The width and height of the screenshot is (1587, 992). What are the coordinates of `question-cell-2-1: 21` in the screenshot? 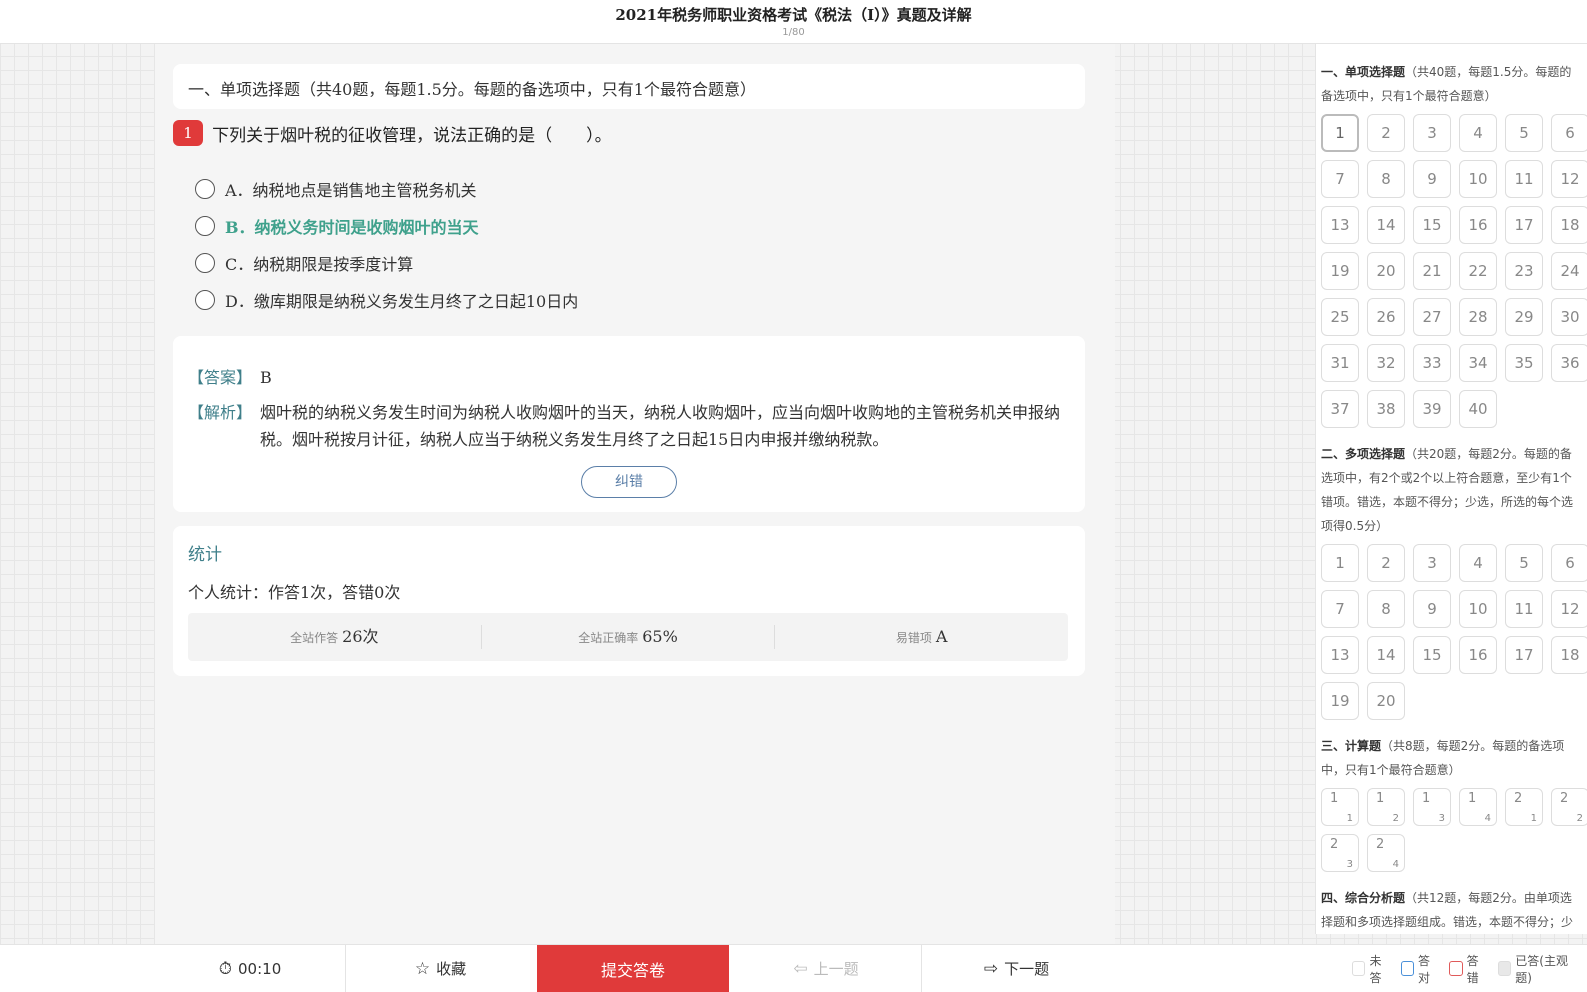 It's located at (1524, 807).